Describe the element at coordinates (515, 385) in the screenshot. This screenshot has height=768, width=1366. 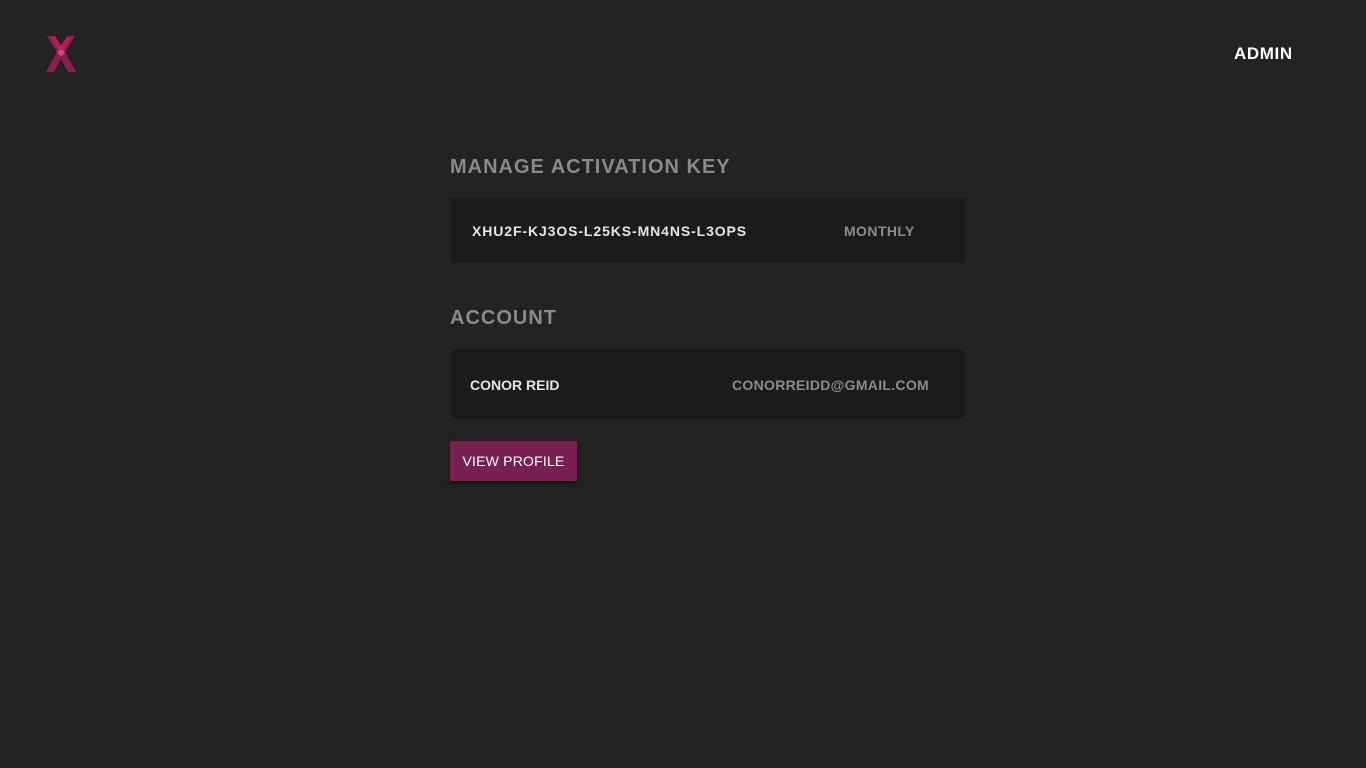
I see `account-name: CONOR REID` at that location.